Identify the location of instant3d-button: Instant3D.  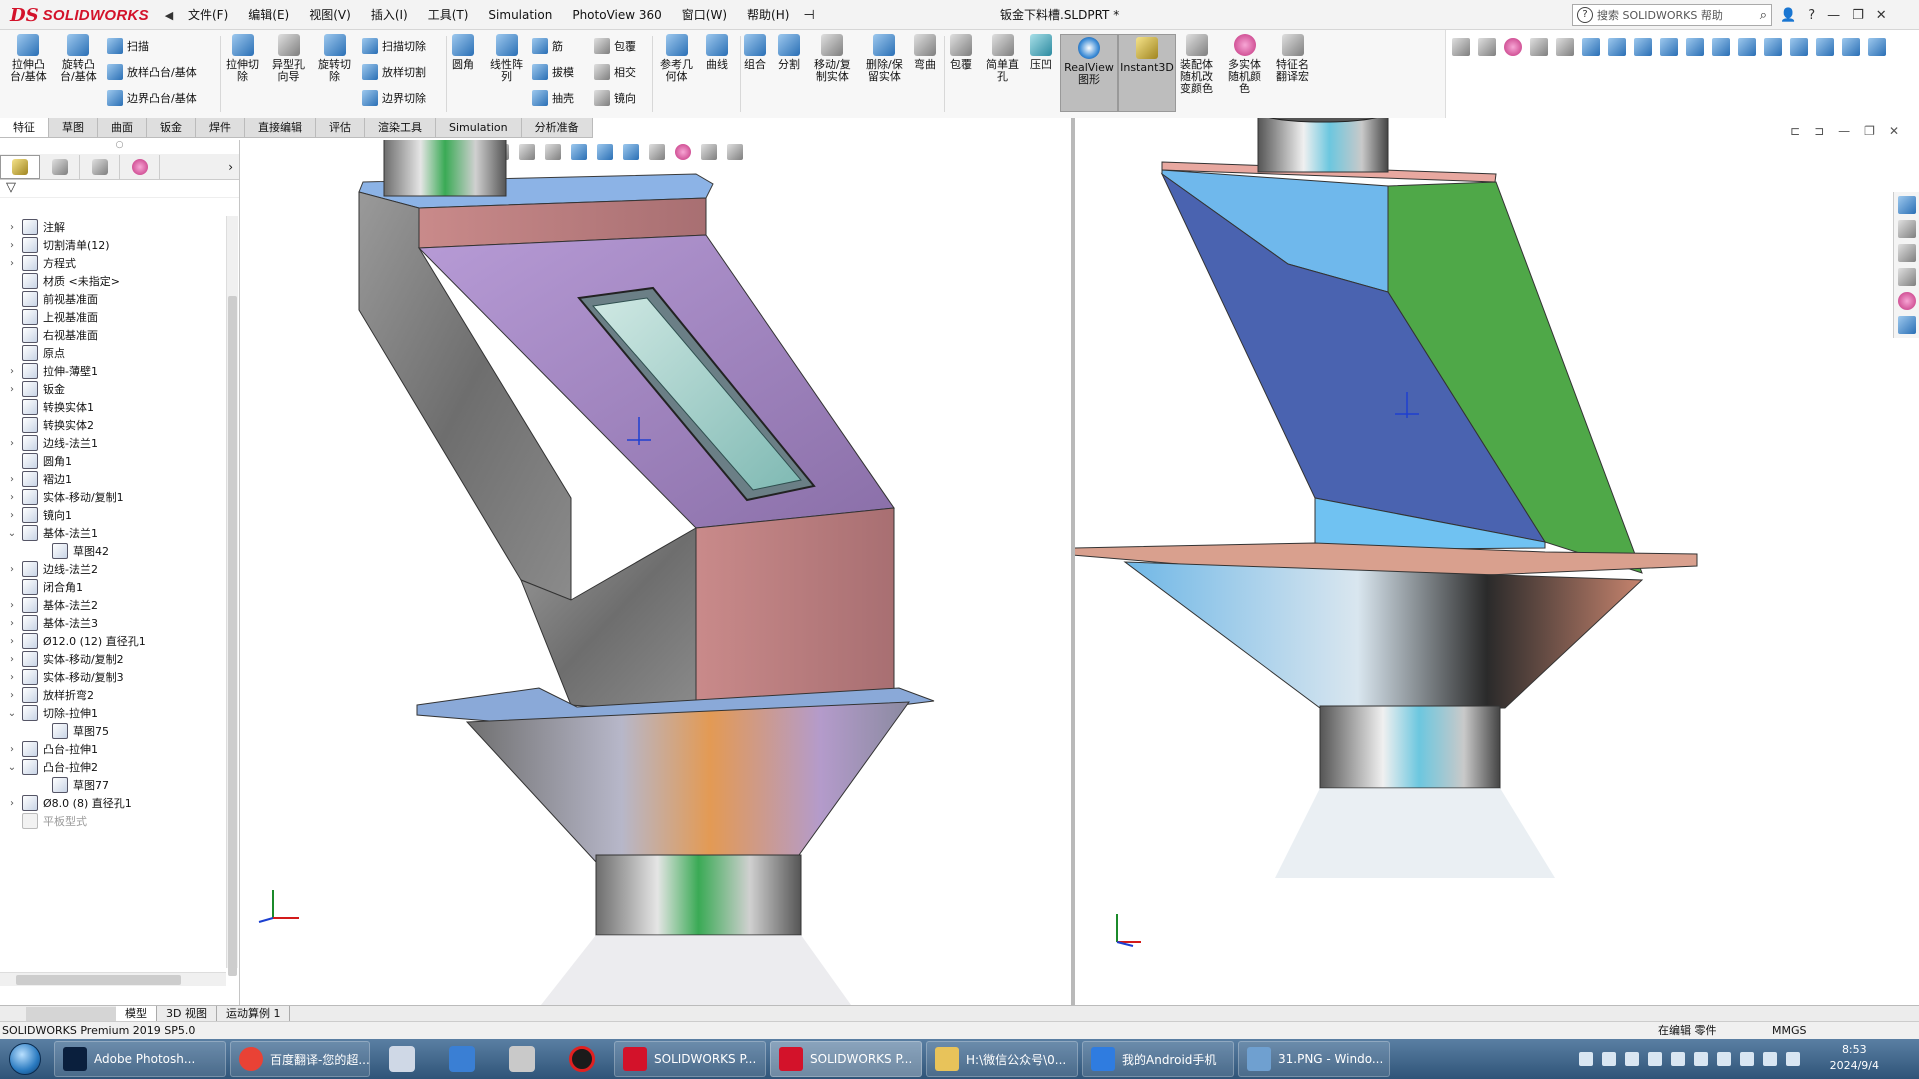
(1147, 73).